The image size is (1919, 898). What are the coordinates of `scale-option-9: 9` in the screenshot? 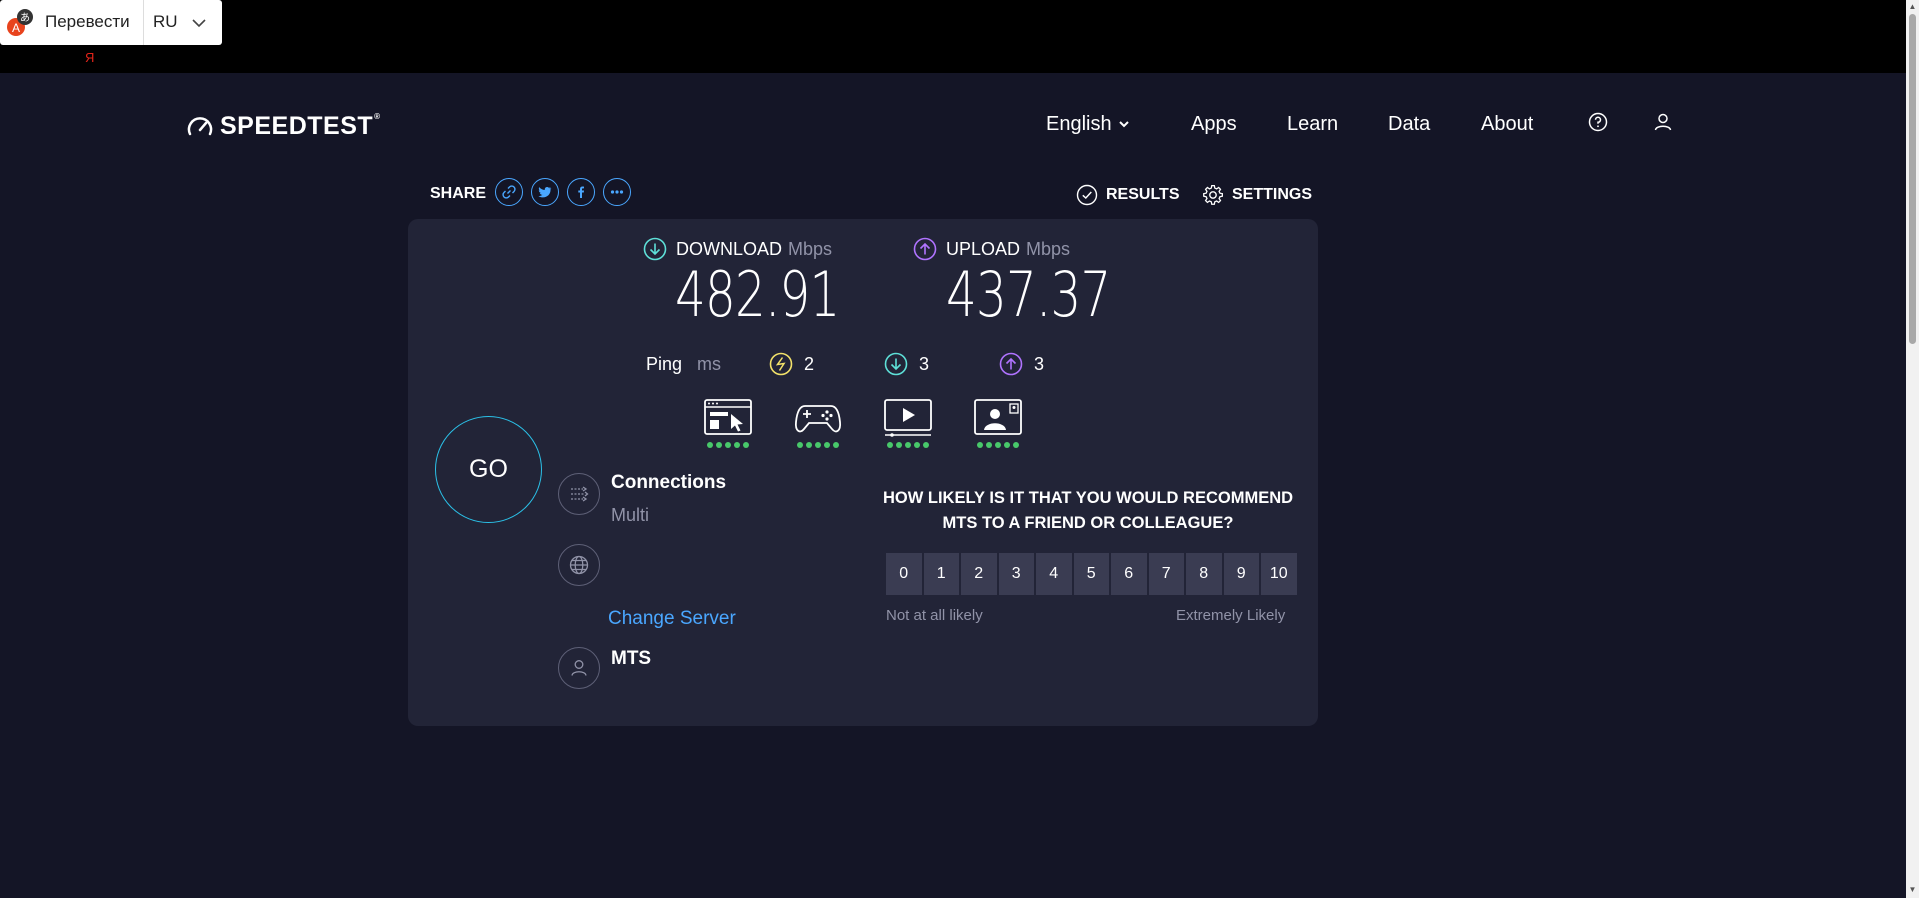 It's located at (1241, 574).